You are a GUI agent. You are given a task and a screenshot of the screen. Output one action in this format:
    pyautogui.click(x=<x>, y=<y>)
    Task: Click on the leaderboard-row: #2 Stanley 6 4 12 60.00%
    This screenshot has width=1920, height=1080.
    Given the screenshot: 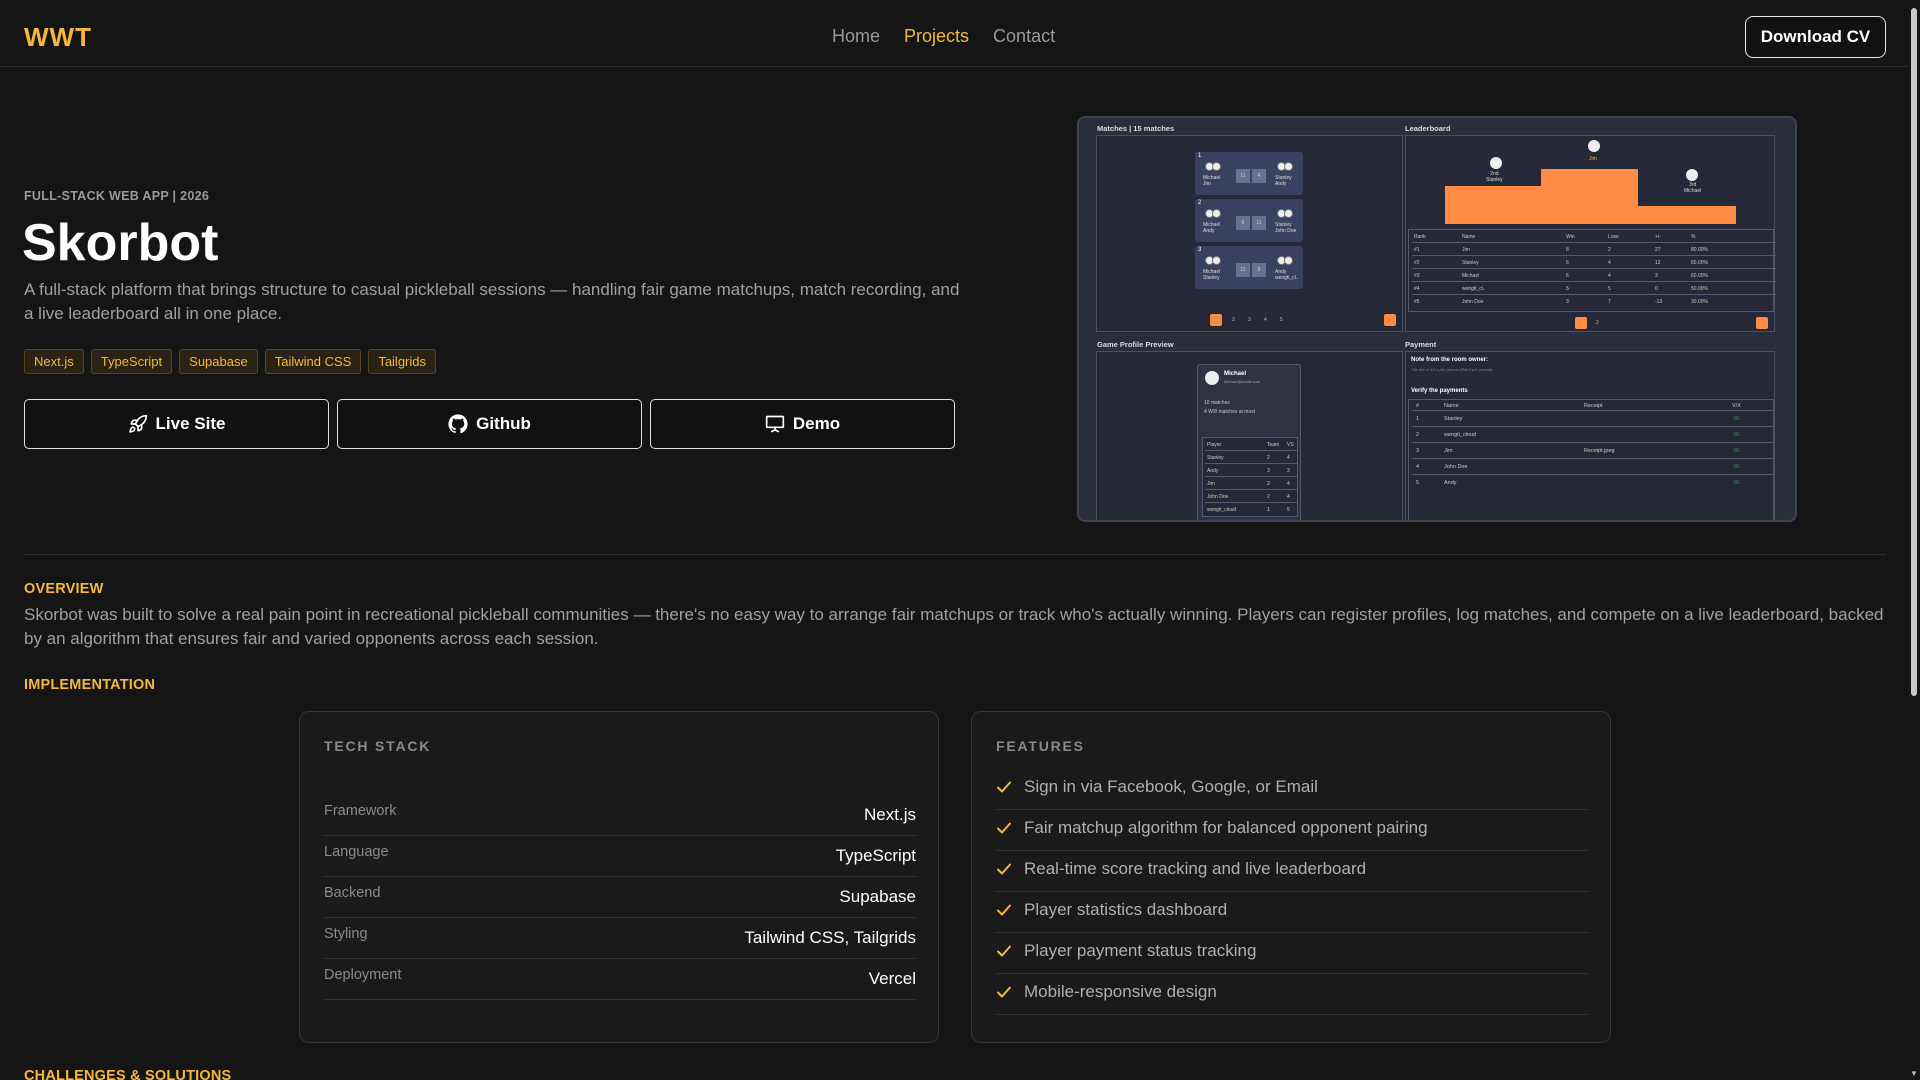 What is the action you would take?
    pyautogui.click(x=1594, y=262)
    